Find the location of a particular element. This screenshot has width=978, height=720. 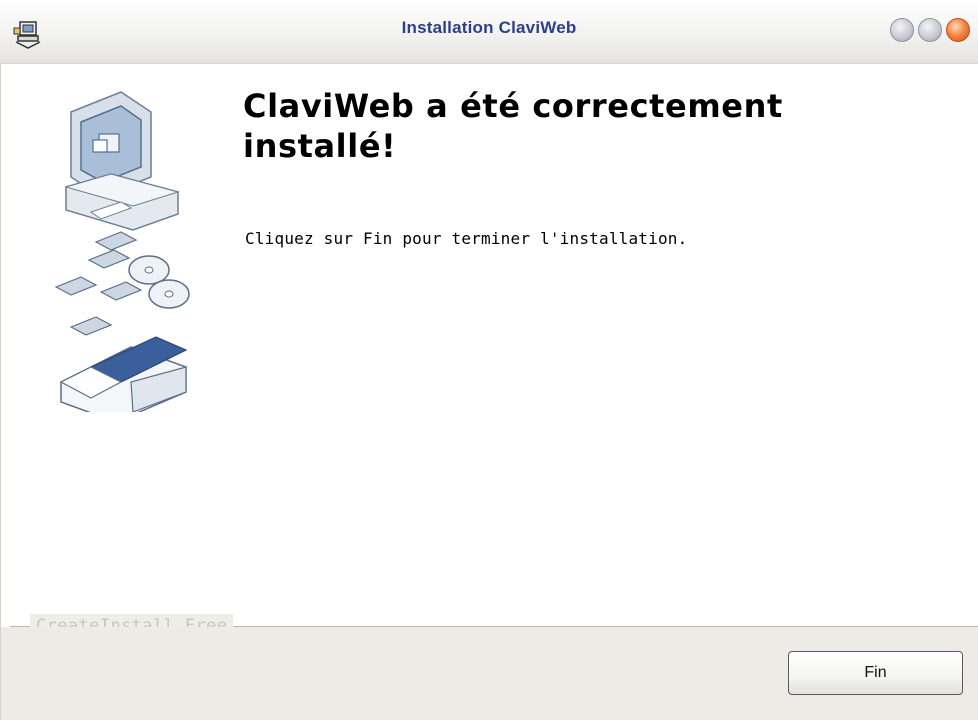

finish-button: Fin is located at coordinates (875, 673).